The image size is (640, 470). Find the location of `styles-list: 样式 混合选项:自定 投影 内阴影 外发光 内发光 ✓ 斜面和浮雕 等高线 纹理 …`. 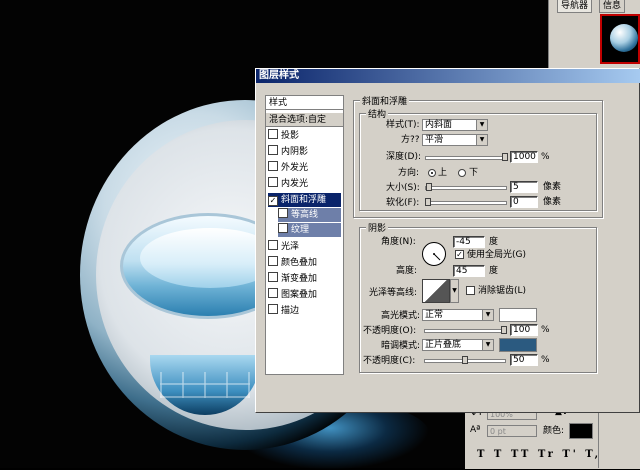

styles-list: 样式 混合选项:自定 投影 内阴影 外发光 内发光 ✓ 斜面和浮雕 等高线 纹理 … is located at coordinates (304, 235).